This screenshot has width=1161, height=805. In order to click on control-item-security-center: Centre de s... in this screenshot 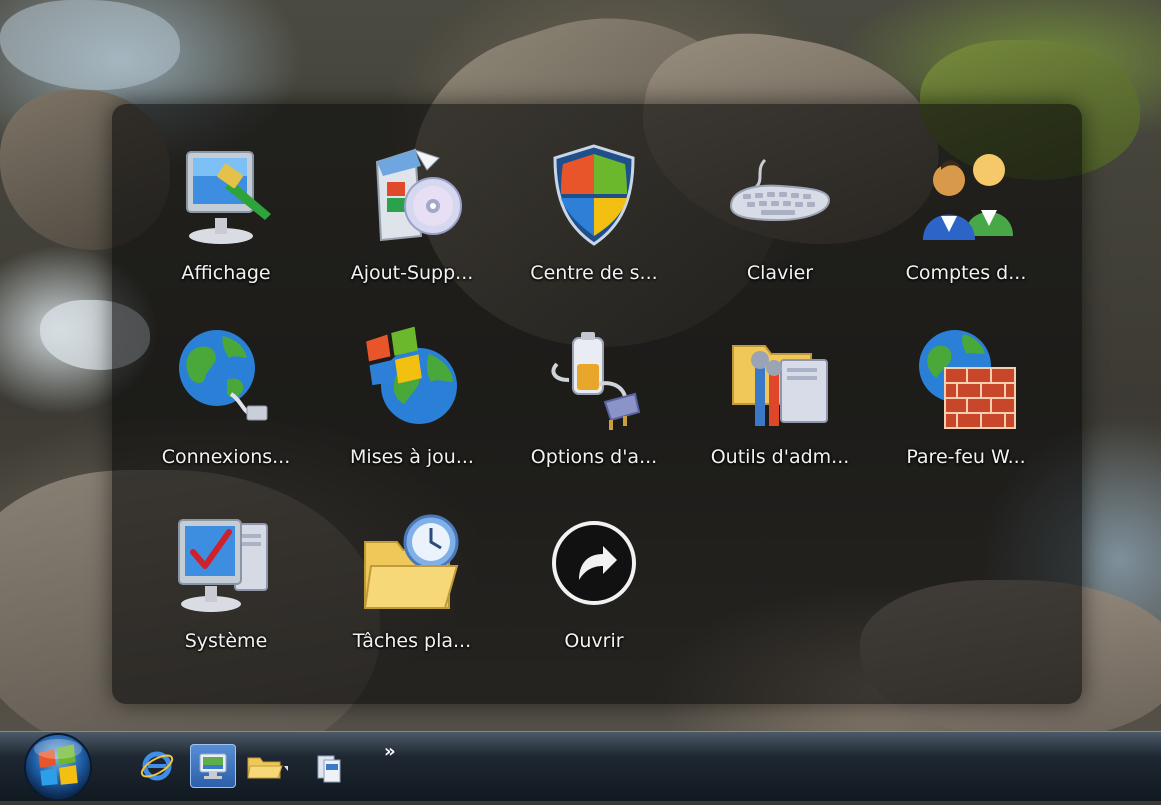, I will do `click(594, 217)`.